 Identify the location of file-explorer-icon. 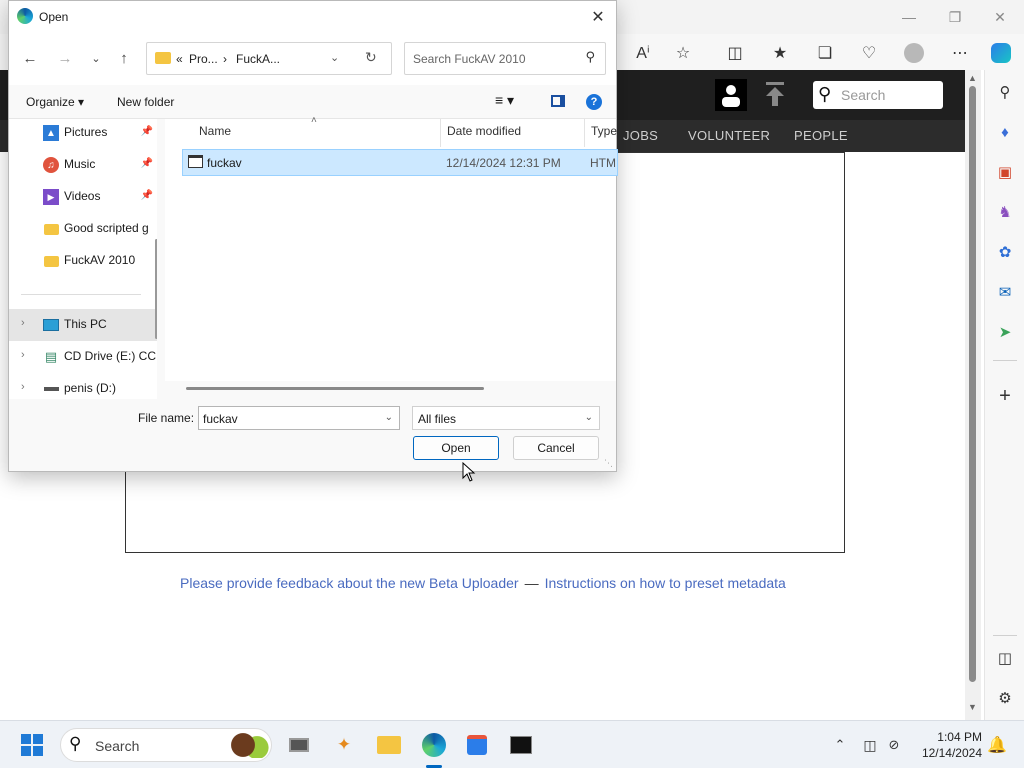
(389, 745).